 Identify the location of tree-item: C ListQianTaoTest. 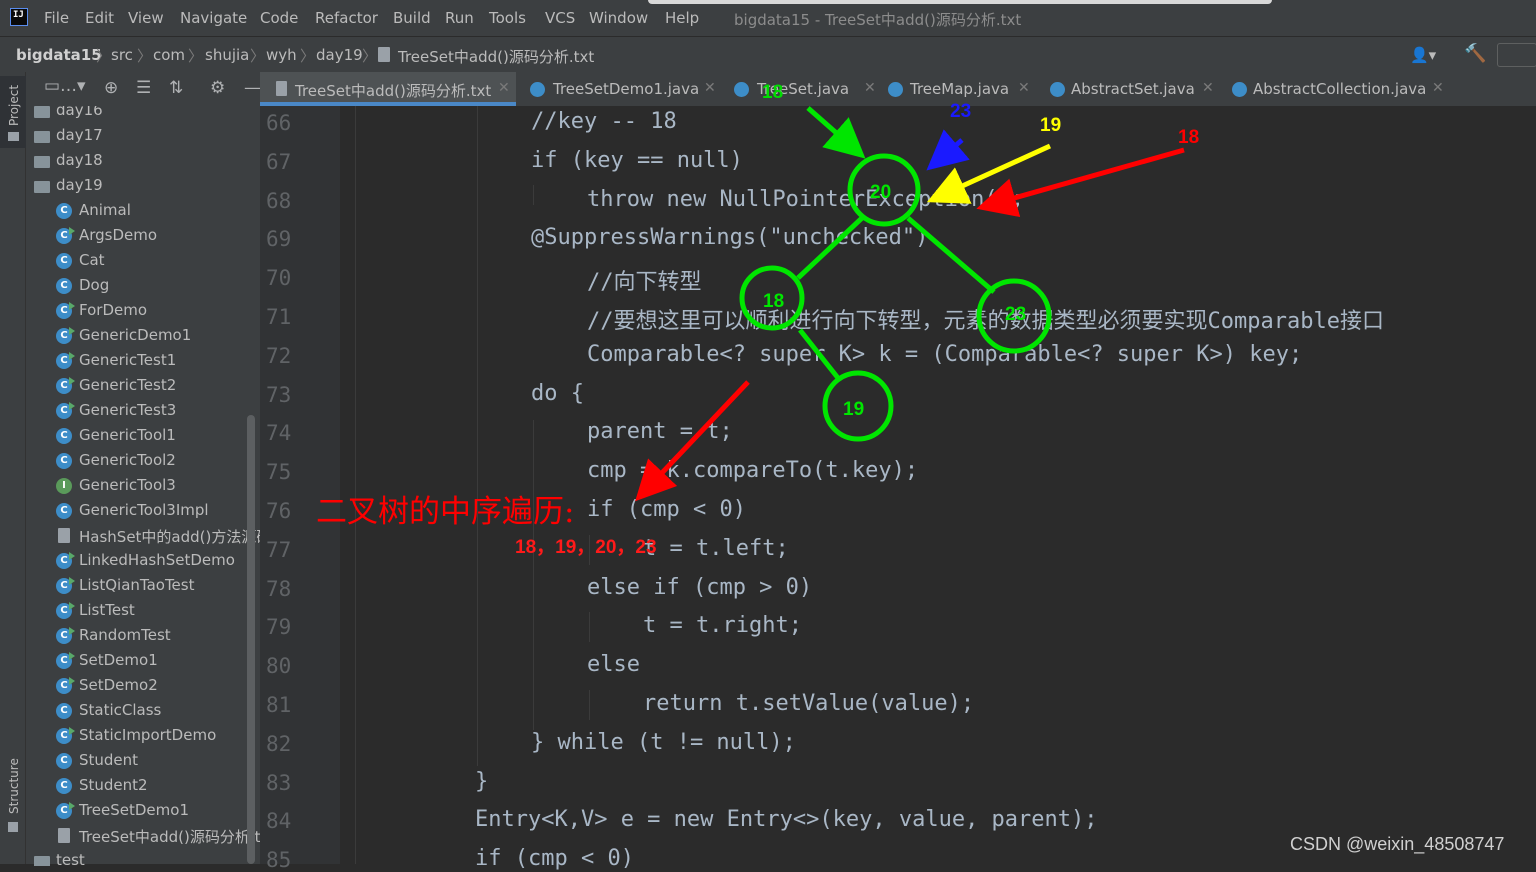
(143, 585).